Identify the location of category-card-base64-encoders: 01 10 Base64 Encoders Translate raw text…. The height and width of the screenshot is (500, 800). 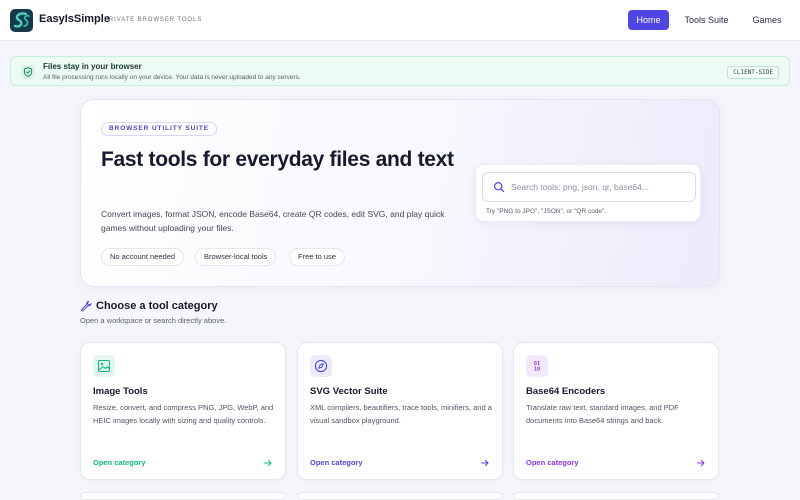
(616, 411).